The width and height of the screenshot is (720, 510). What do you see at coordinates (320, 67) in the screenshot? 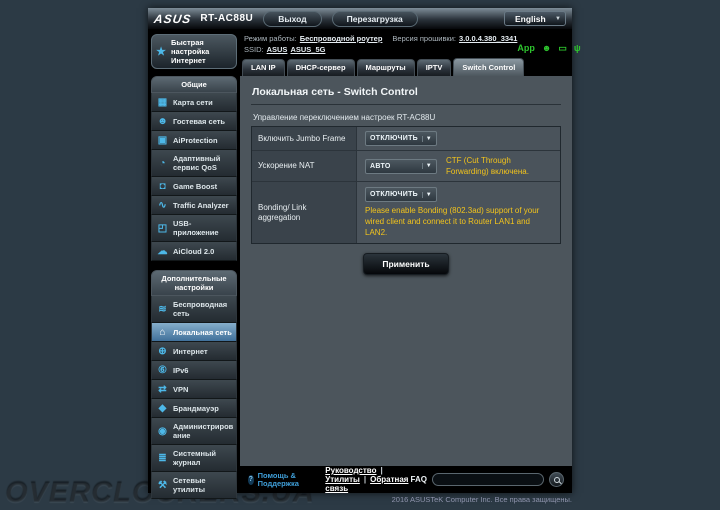
I see `tab-dhcp-server: DHCP-сервер` at bounding box center [320, 67].